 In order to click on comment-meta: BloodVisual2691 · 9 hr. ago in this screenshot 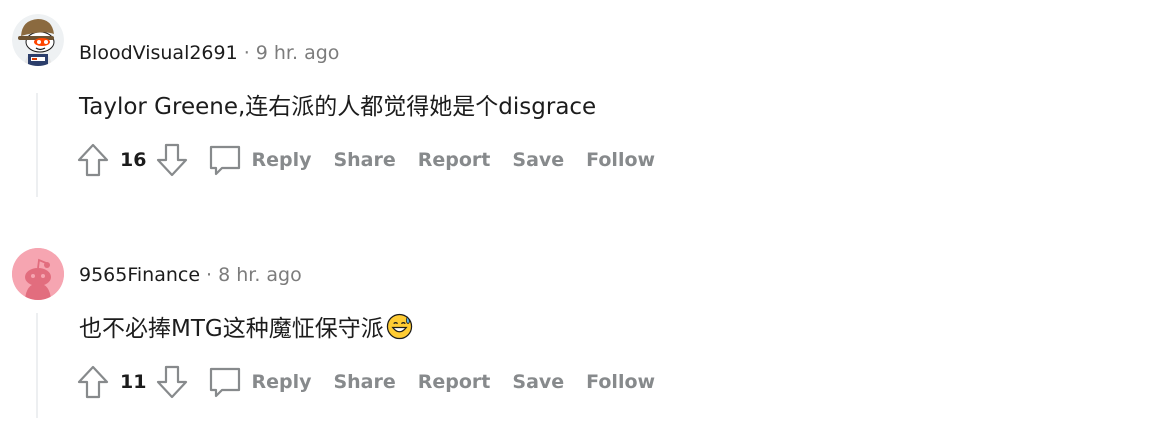, I will do `click(209, 53)`.